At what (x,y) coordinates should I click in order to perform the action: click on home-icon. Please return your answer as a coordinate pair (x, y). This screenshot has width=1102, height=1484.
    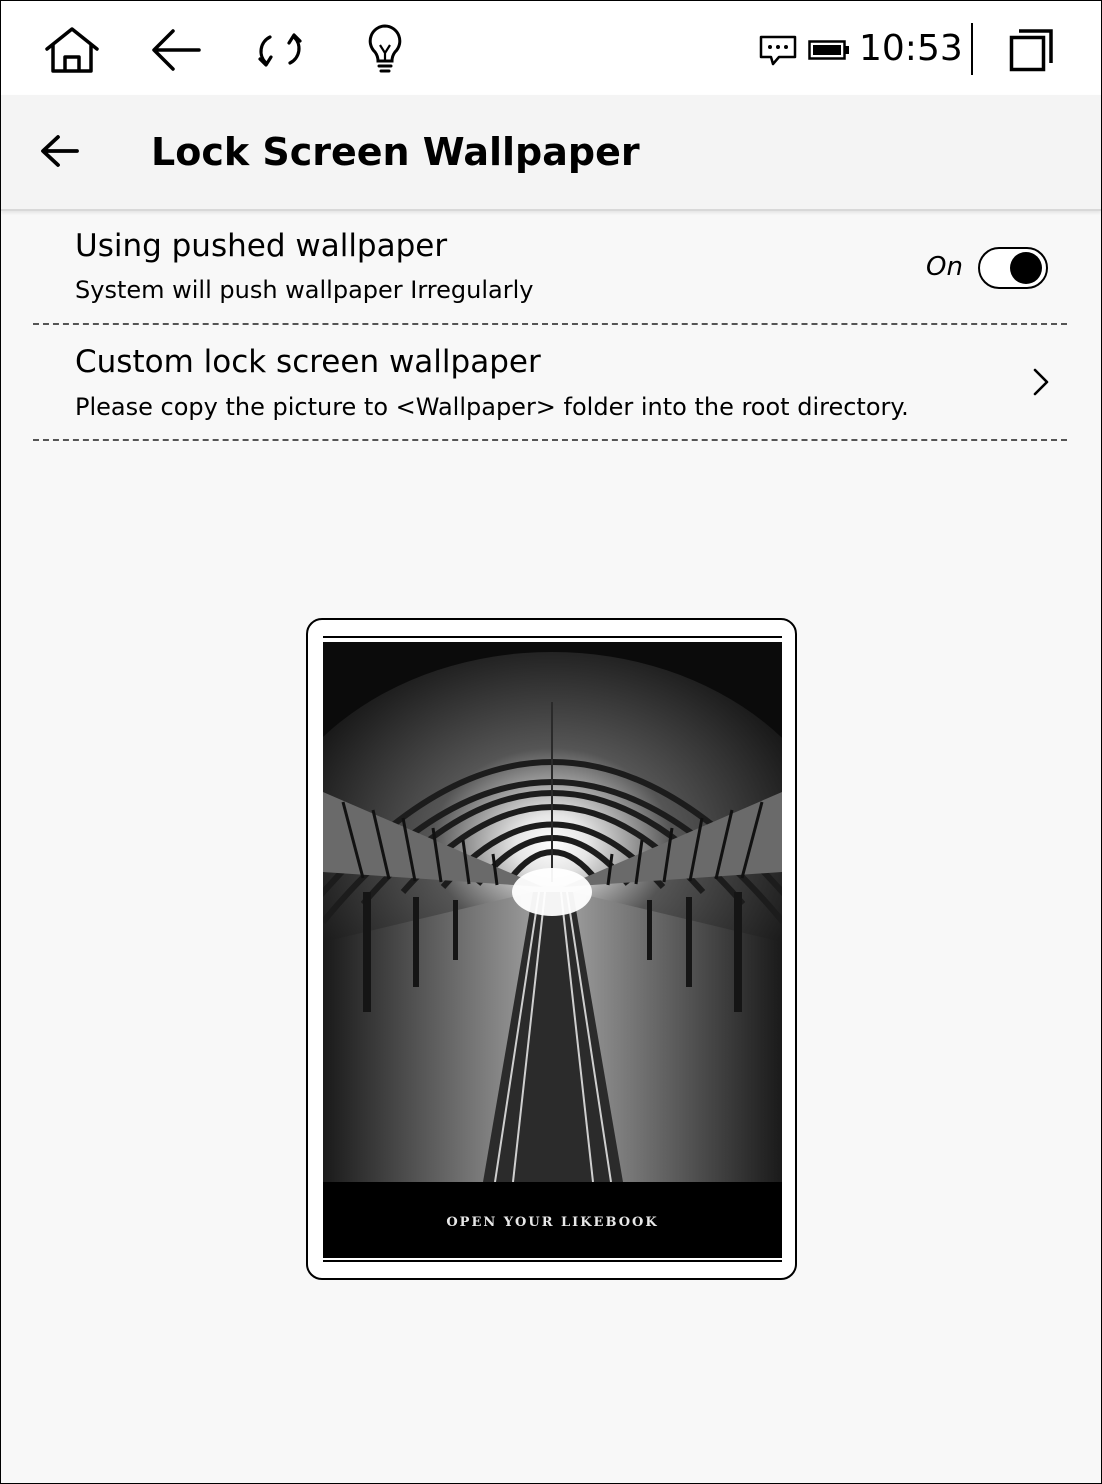
    Looking at the image, I should click on (72, 50).